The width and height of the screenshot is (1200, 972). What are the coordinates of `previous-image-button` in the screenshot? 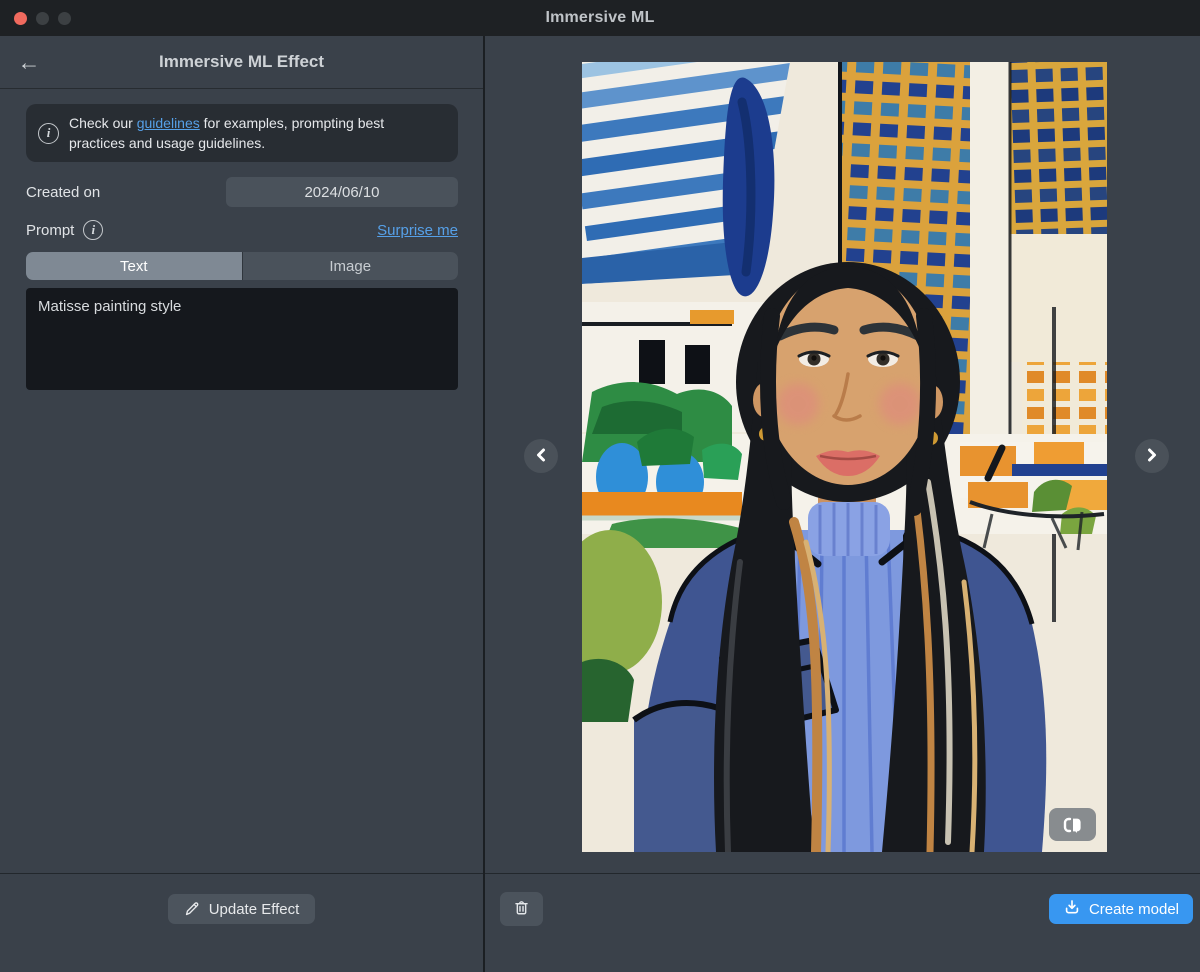 It's located at (541, 456).